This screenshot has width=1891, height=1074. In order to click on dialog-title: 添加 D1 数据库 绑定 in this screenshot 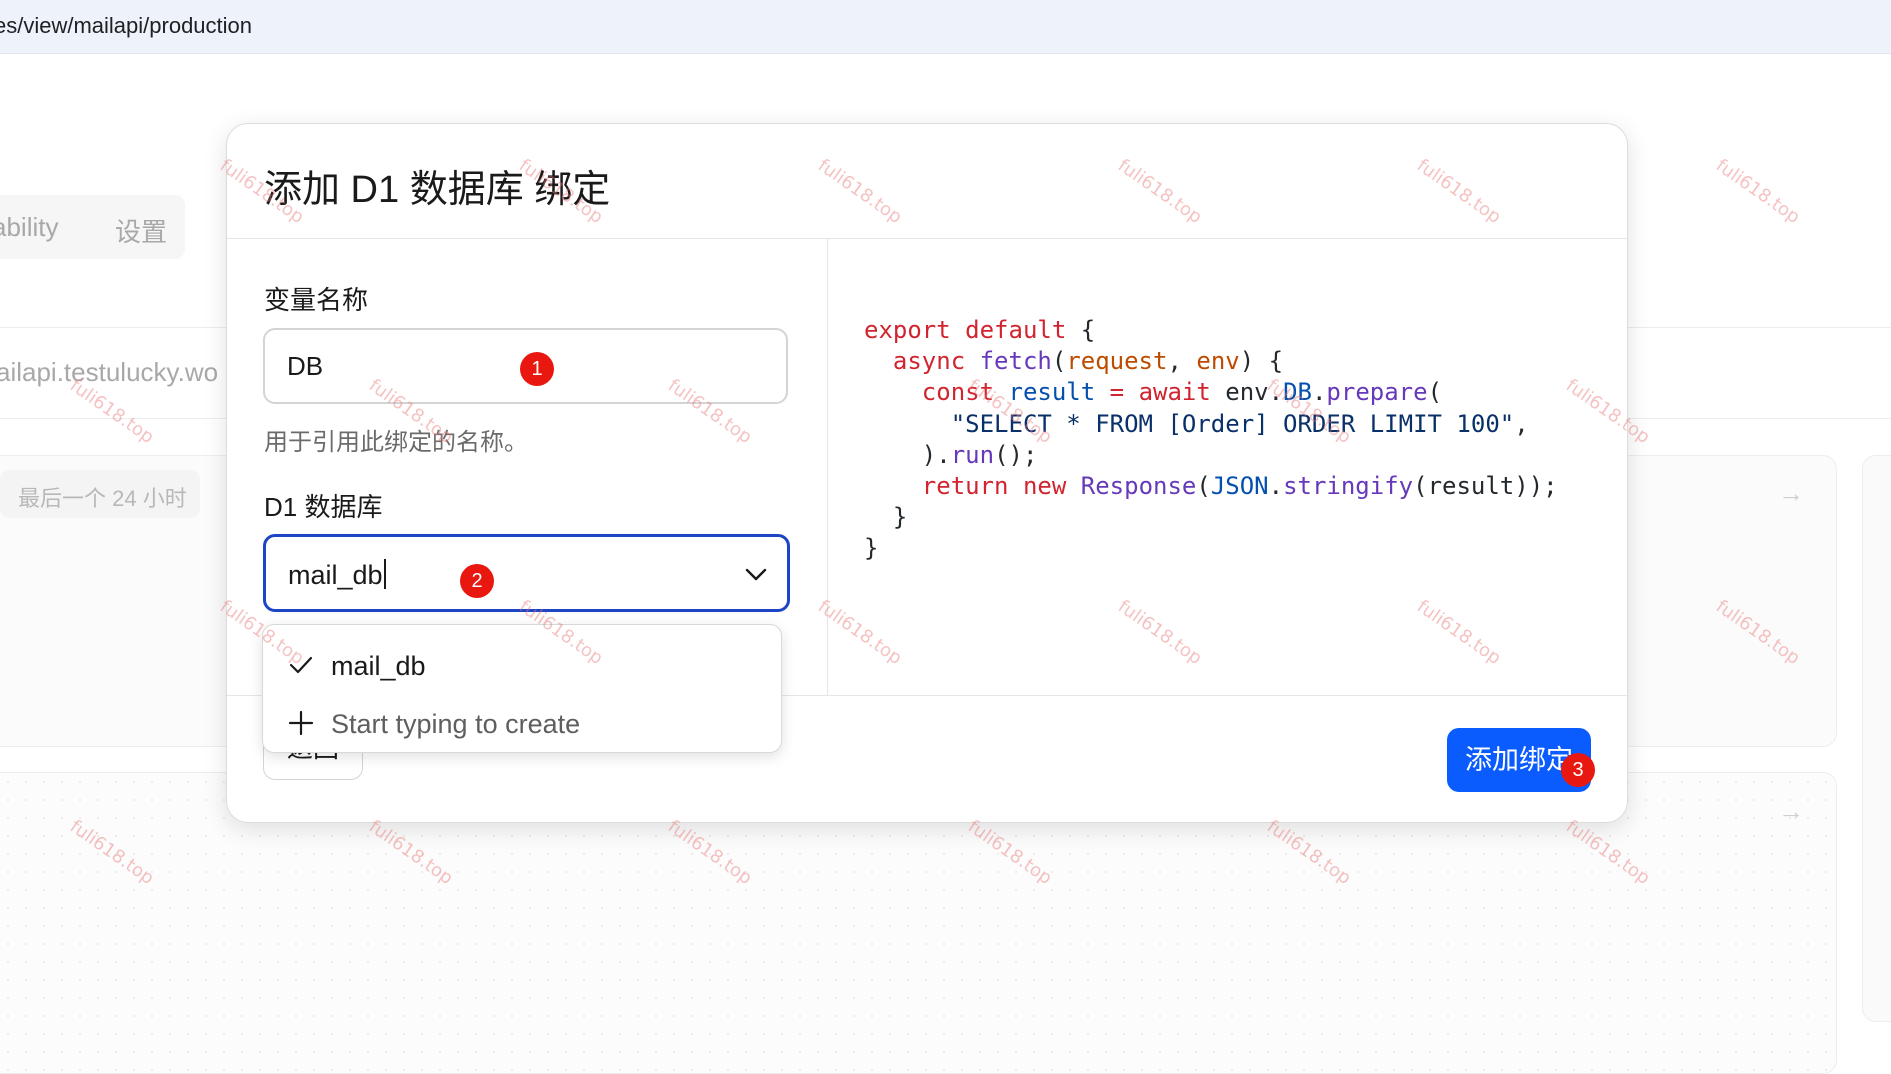, I will do `click(437, 190)`.